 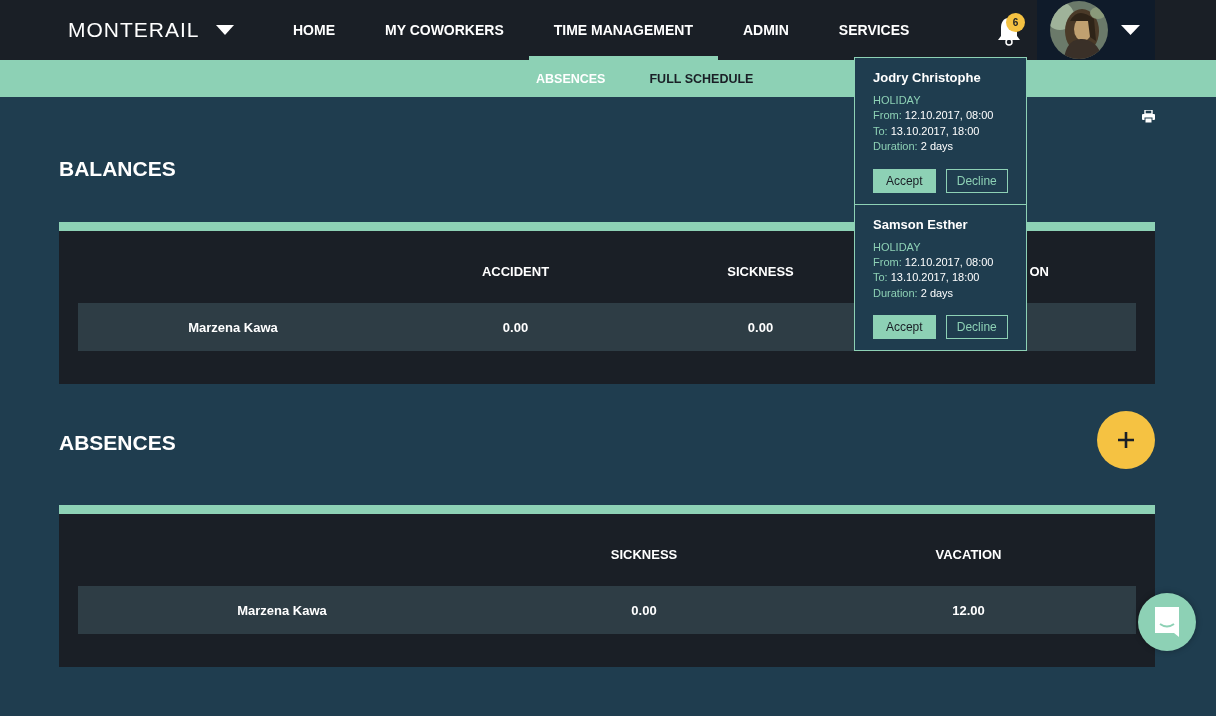 What do you see at coordinates (968, 554) in the screenshot?
I see `column-header: VACATION` at bounding box center [968, 554].